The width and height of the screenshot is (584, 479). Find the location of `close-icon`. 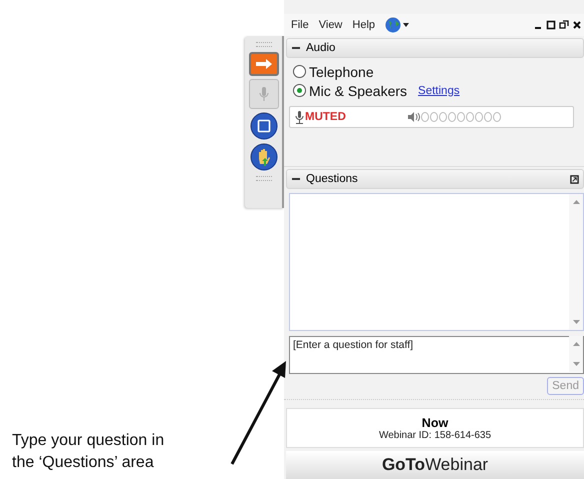

close-icon is located at coordinates (577, 25).